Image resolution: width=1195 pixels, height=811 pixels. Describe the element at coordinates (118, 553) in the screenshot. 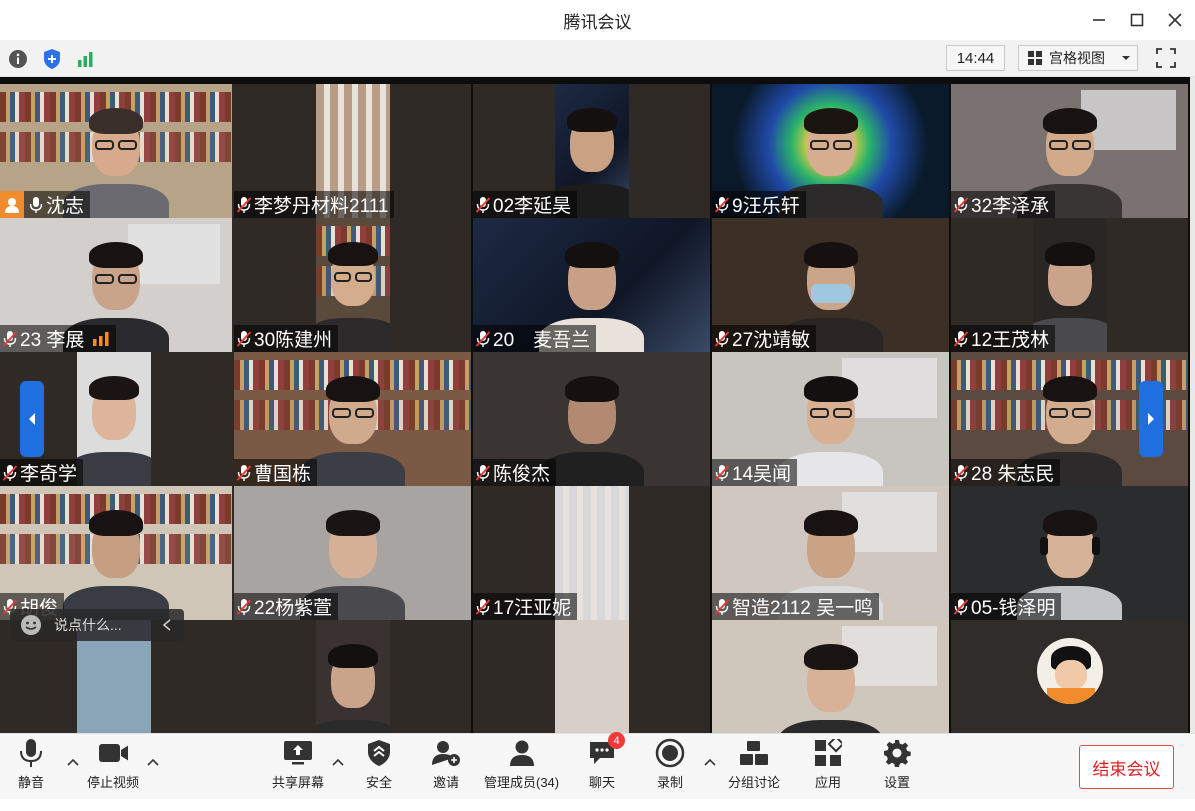

I see `participant-tile: 胡俊` at that location.